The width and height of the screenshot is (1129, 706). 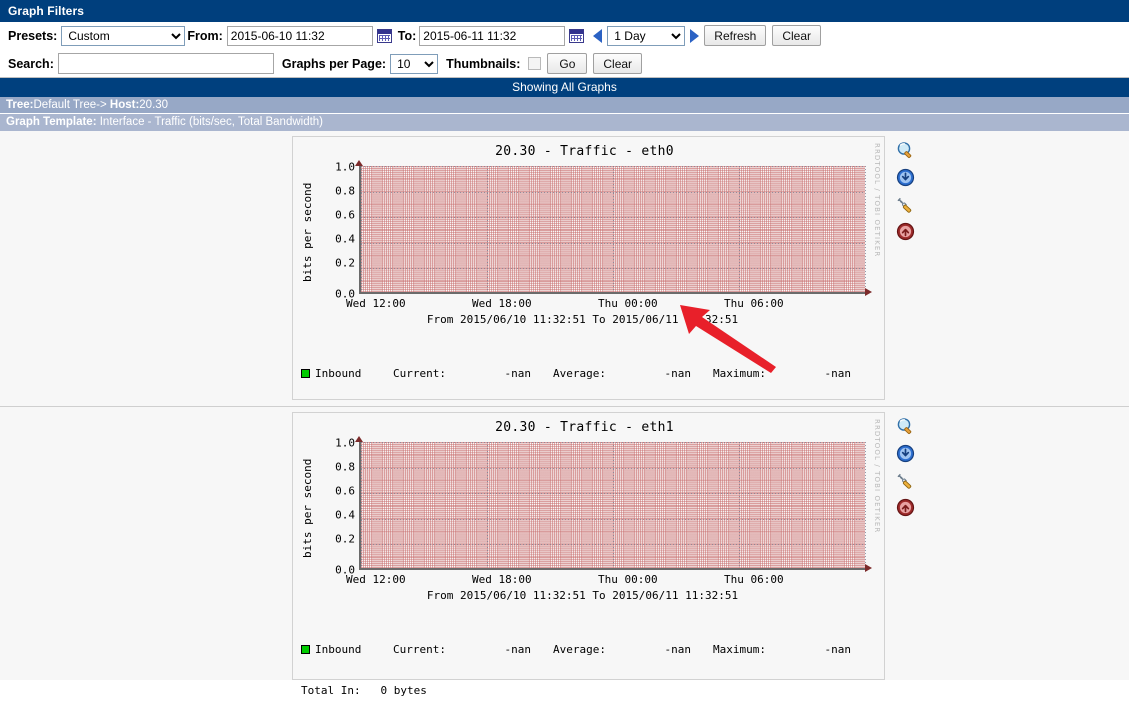 I want to click on clear-search-button: Clear, so click(x=618, y=63).